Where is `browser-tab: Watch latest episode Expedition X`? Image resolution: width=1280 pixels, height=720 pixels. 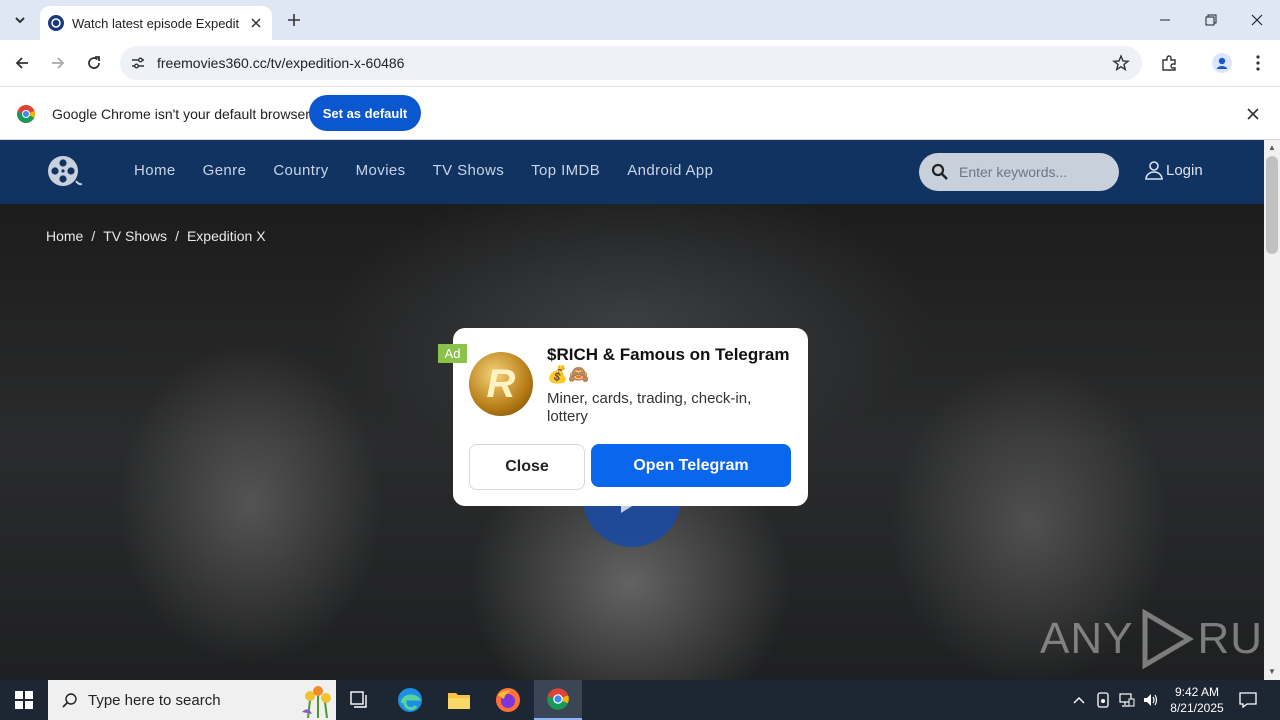 browser-tab: Watch latest episode Expedition X is located at coordinates (156, 23).